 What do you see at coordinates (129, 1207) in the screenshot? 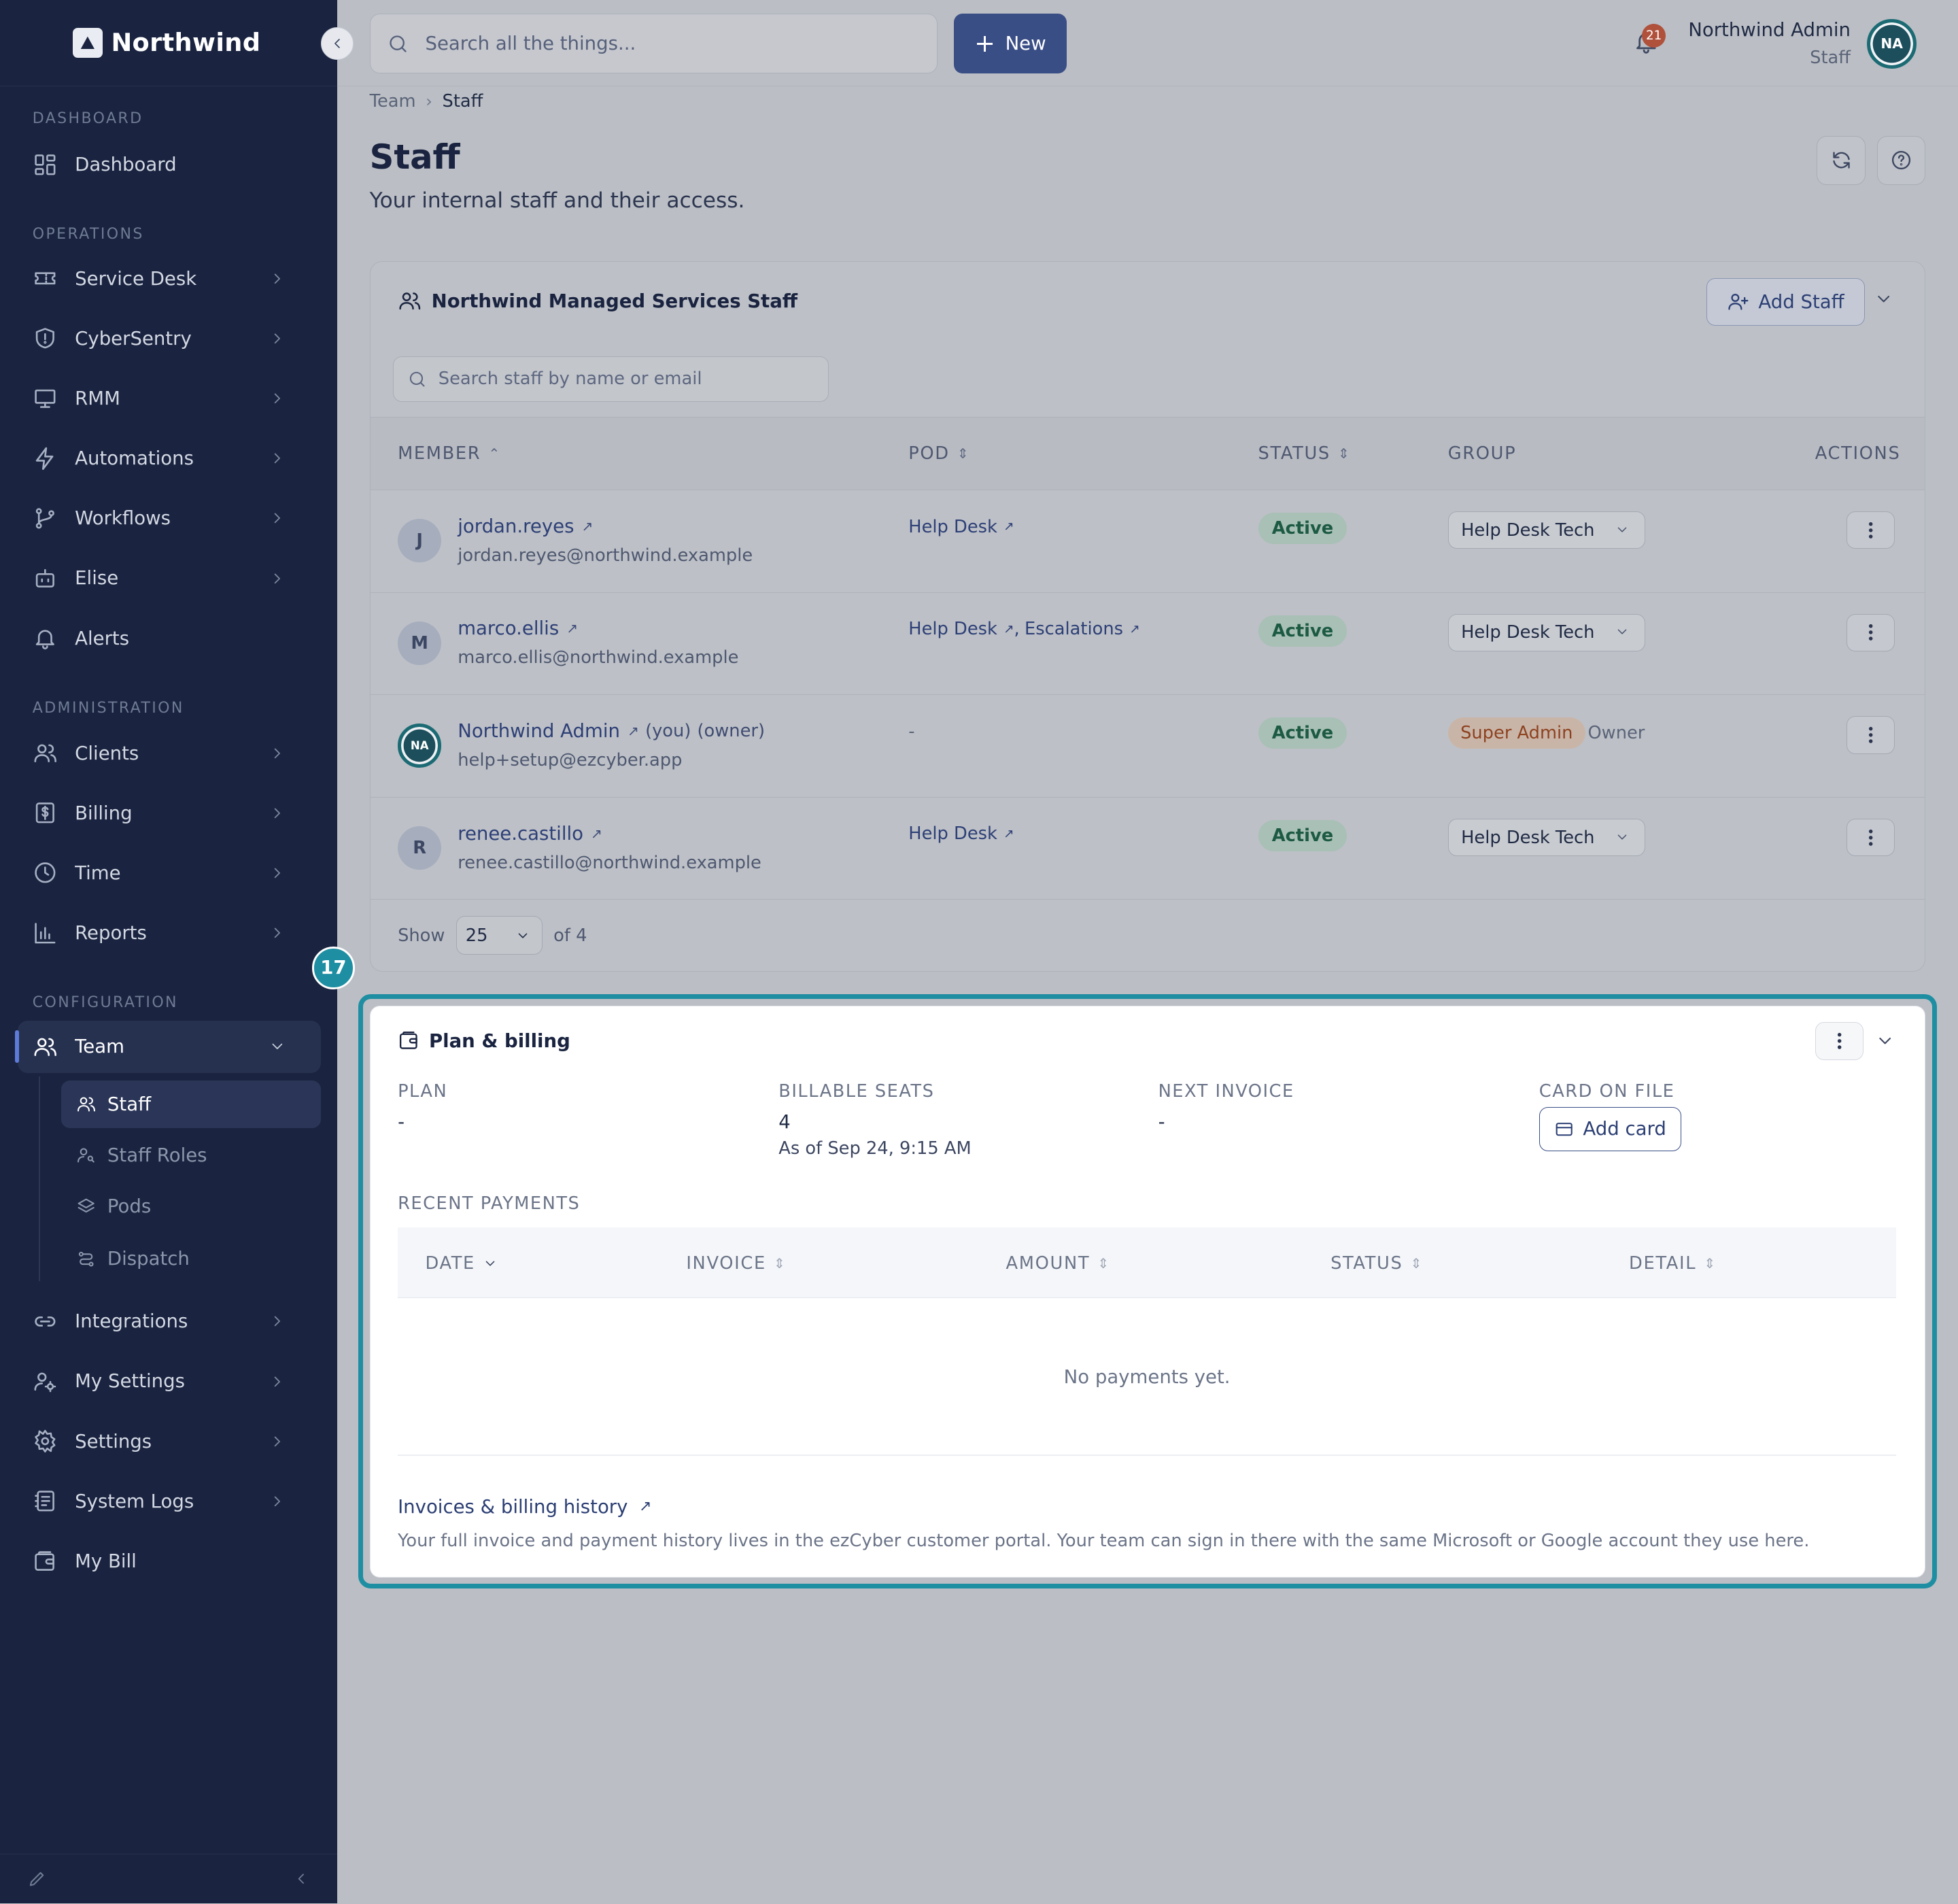
I see `sidebar-subitem-label: Pods` at bounding box center [129, 1207].